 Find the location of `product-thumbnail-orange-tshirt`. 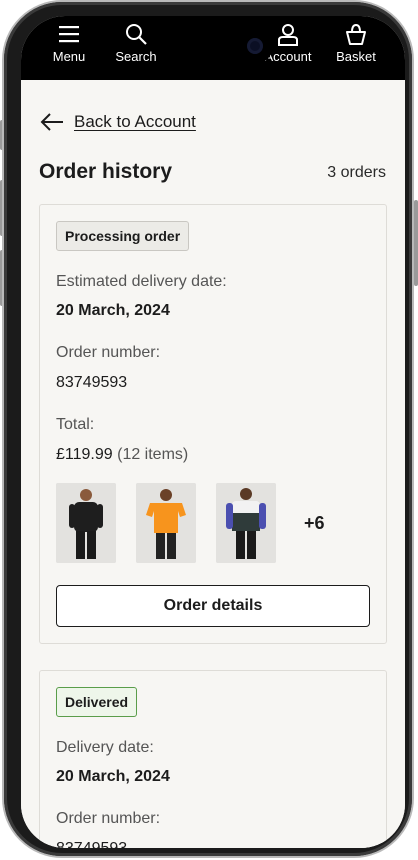

product-thumbnail-orange-tshirt is located at coordinates (166, 523).